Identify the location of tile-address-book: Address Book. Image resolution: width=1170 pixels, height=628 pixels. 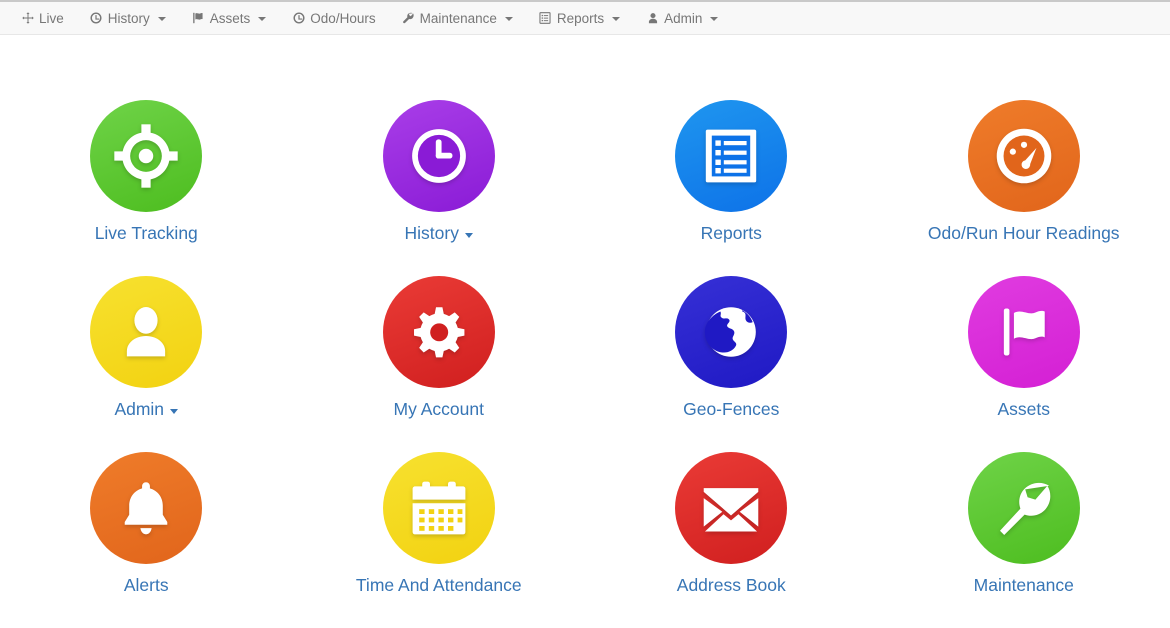
(731, 540).